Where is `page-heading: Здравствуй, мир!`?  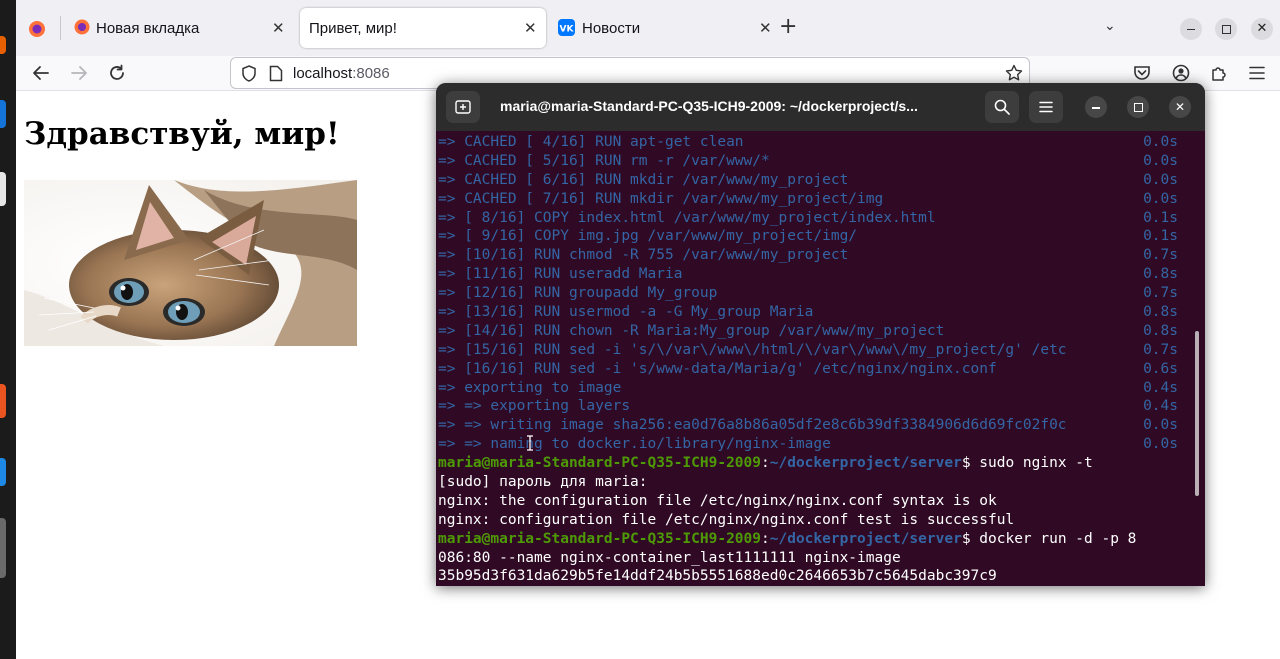 page-heading: Здравствуй, мир! is located at coordinates (182, 134).